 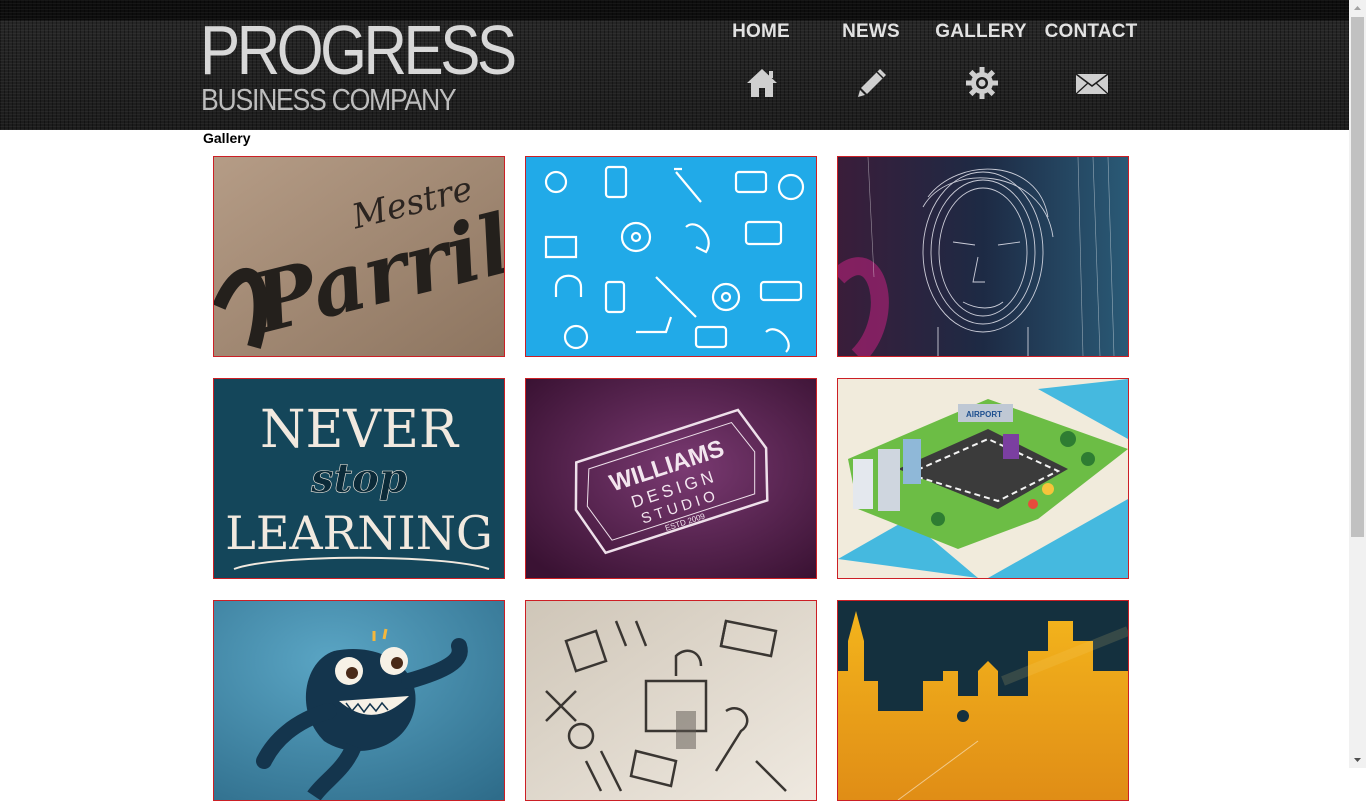 I want to click on tile-text: AIRPORT, so click(x=984, y=414).